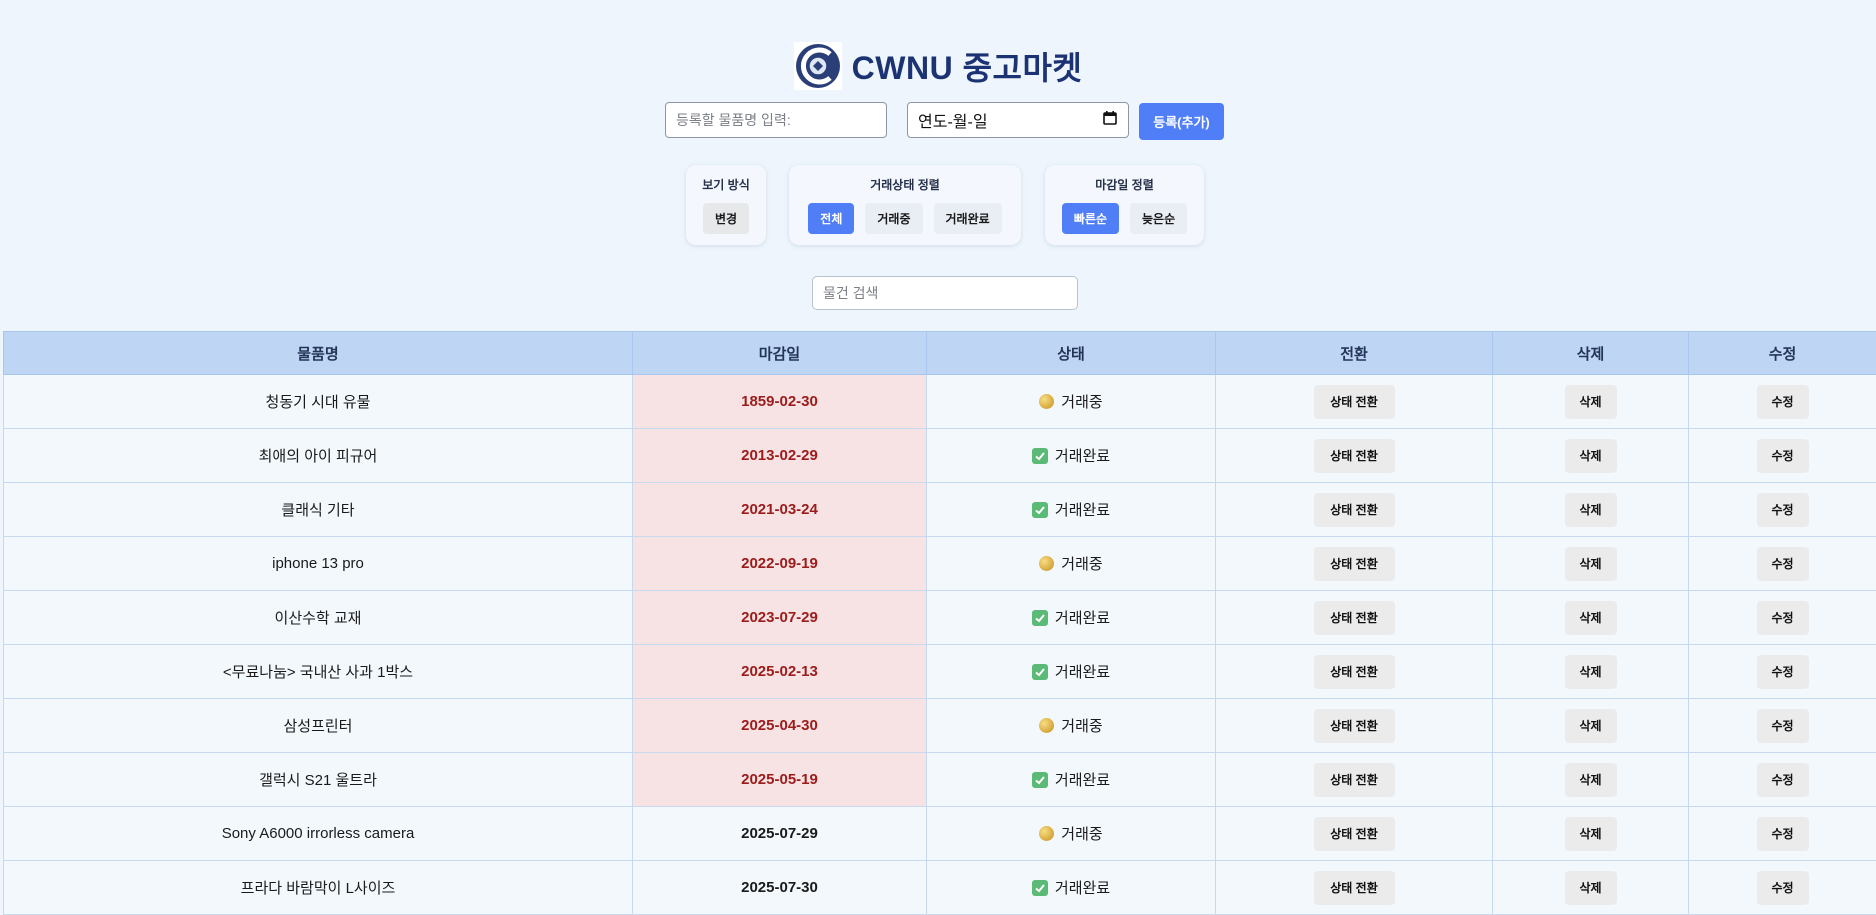 The width and height of the screenshot is (1876, 915). What do you see at coordinates (831, 218) in the screenshot?
I see `status-filter-all-button: 전체` at bounding box center [831, 218].